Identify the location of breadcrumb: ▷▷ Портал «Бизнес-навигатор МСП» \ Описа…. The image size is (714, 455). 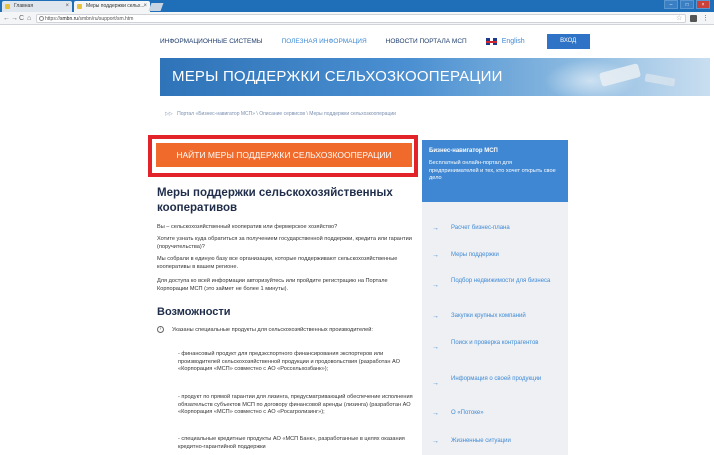
(280, 114).